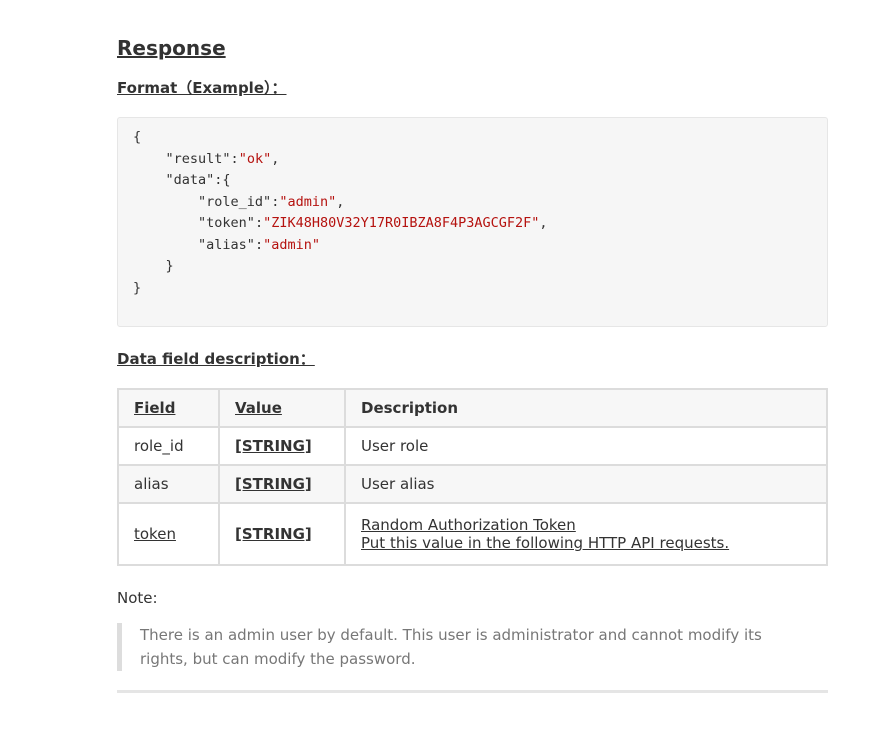  Describe the element at coordinates (171, 48) in the screenshot. I see `response-heading: Response` at that location.